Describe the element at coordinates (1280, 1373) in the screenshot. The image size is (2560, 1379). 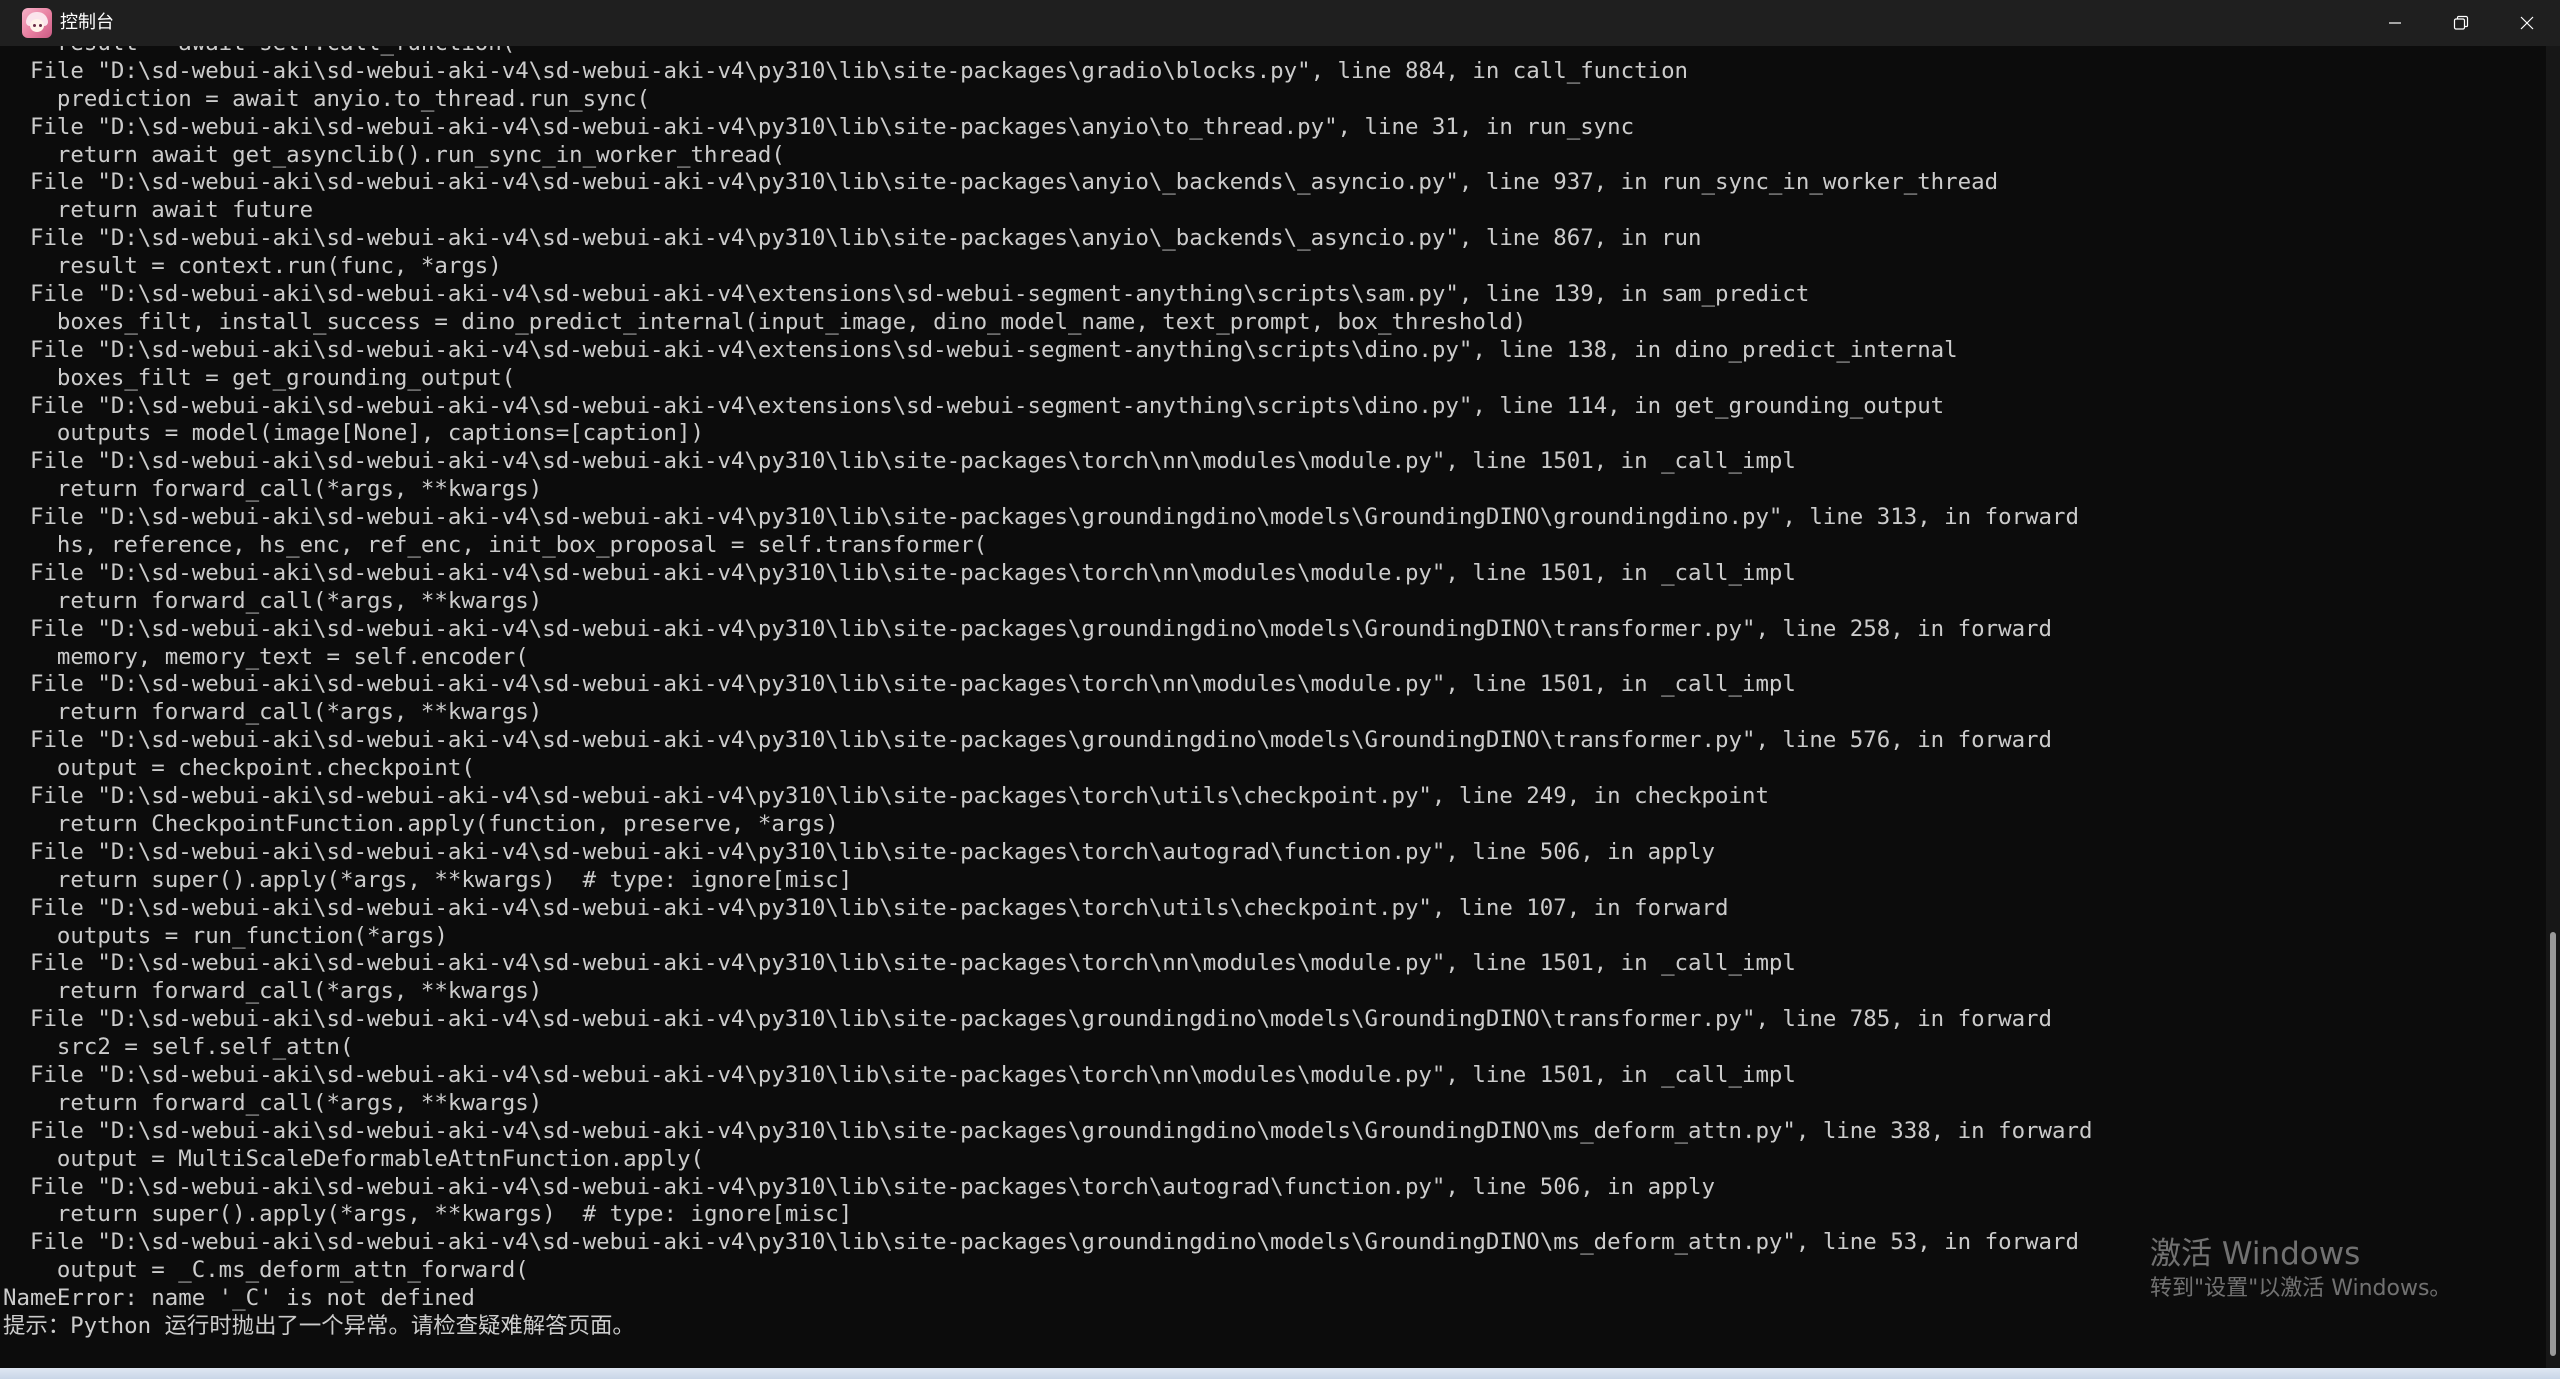
I see `taskbar-edge` at that location.